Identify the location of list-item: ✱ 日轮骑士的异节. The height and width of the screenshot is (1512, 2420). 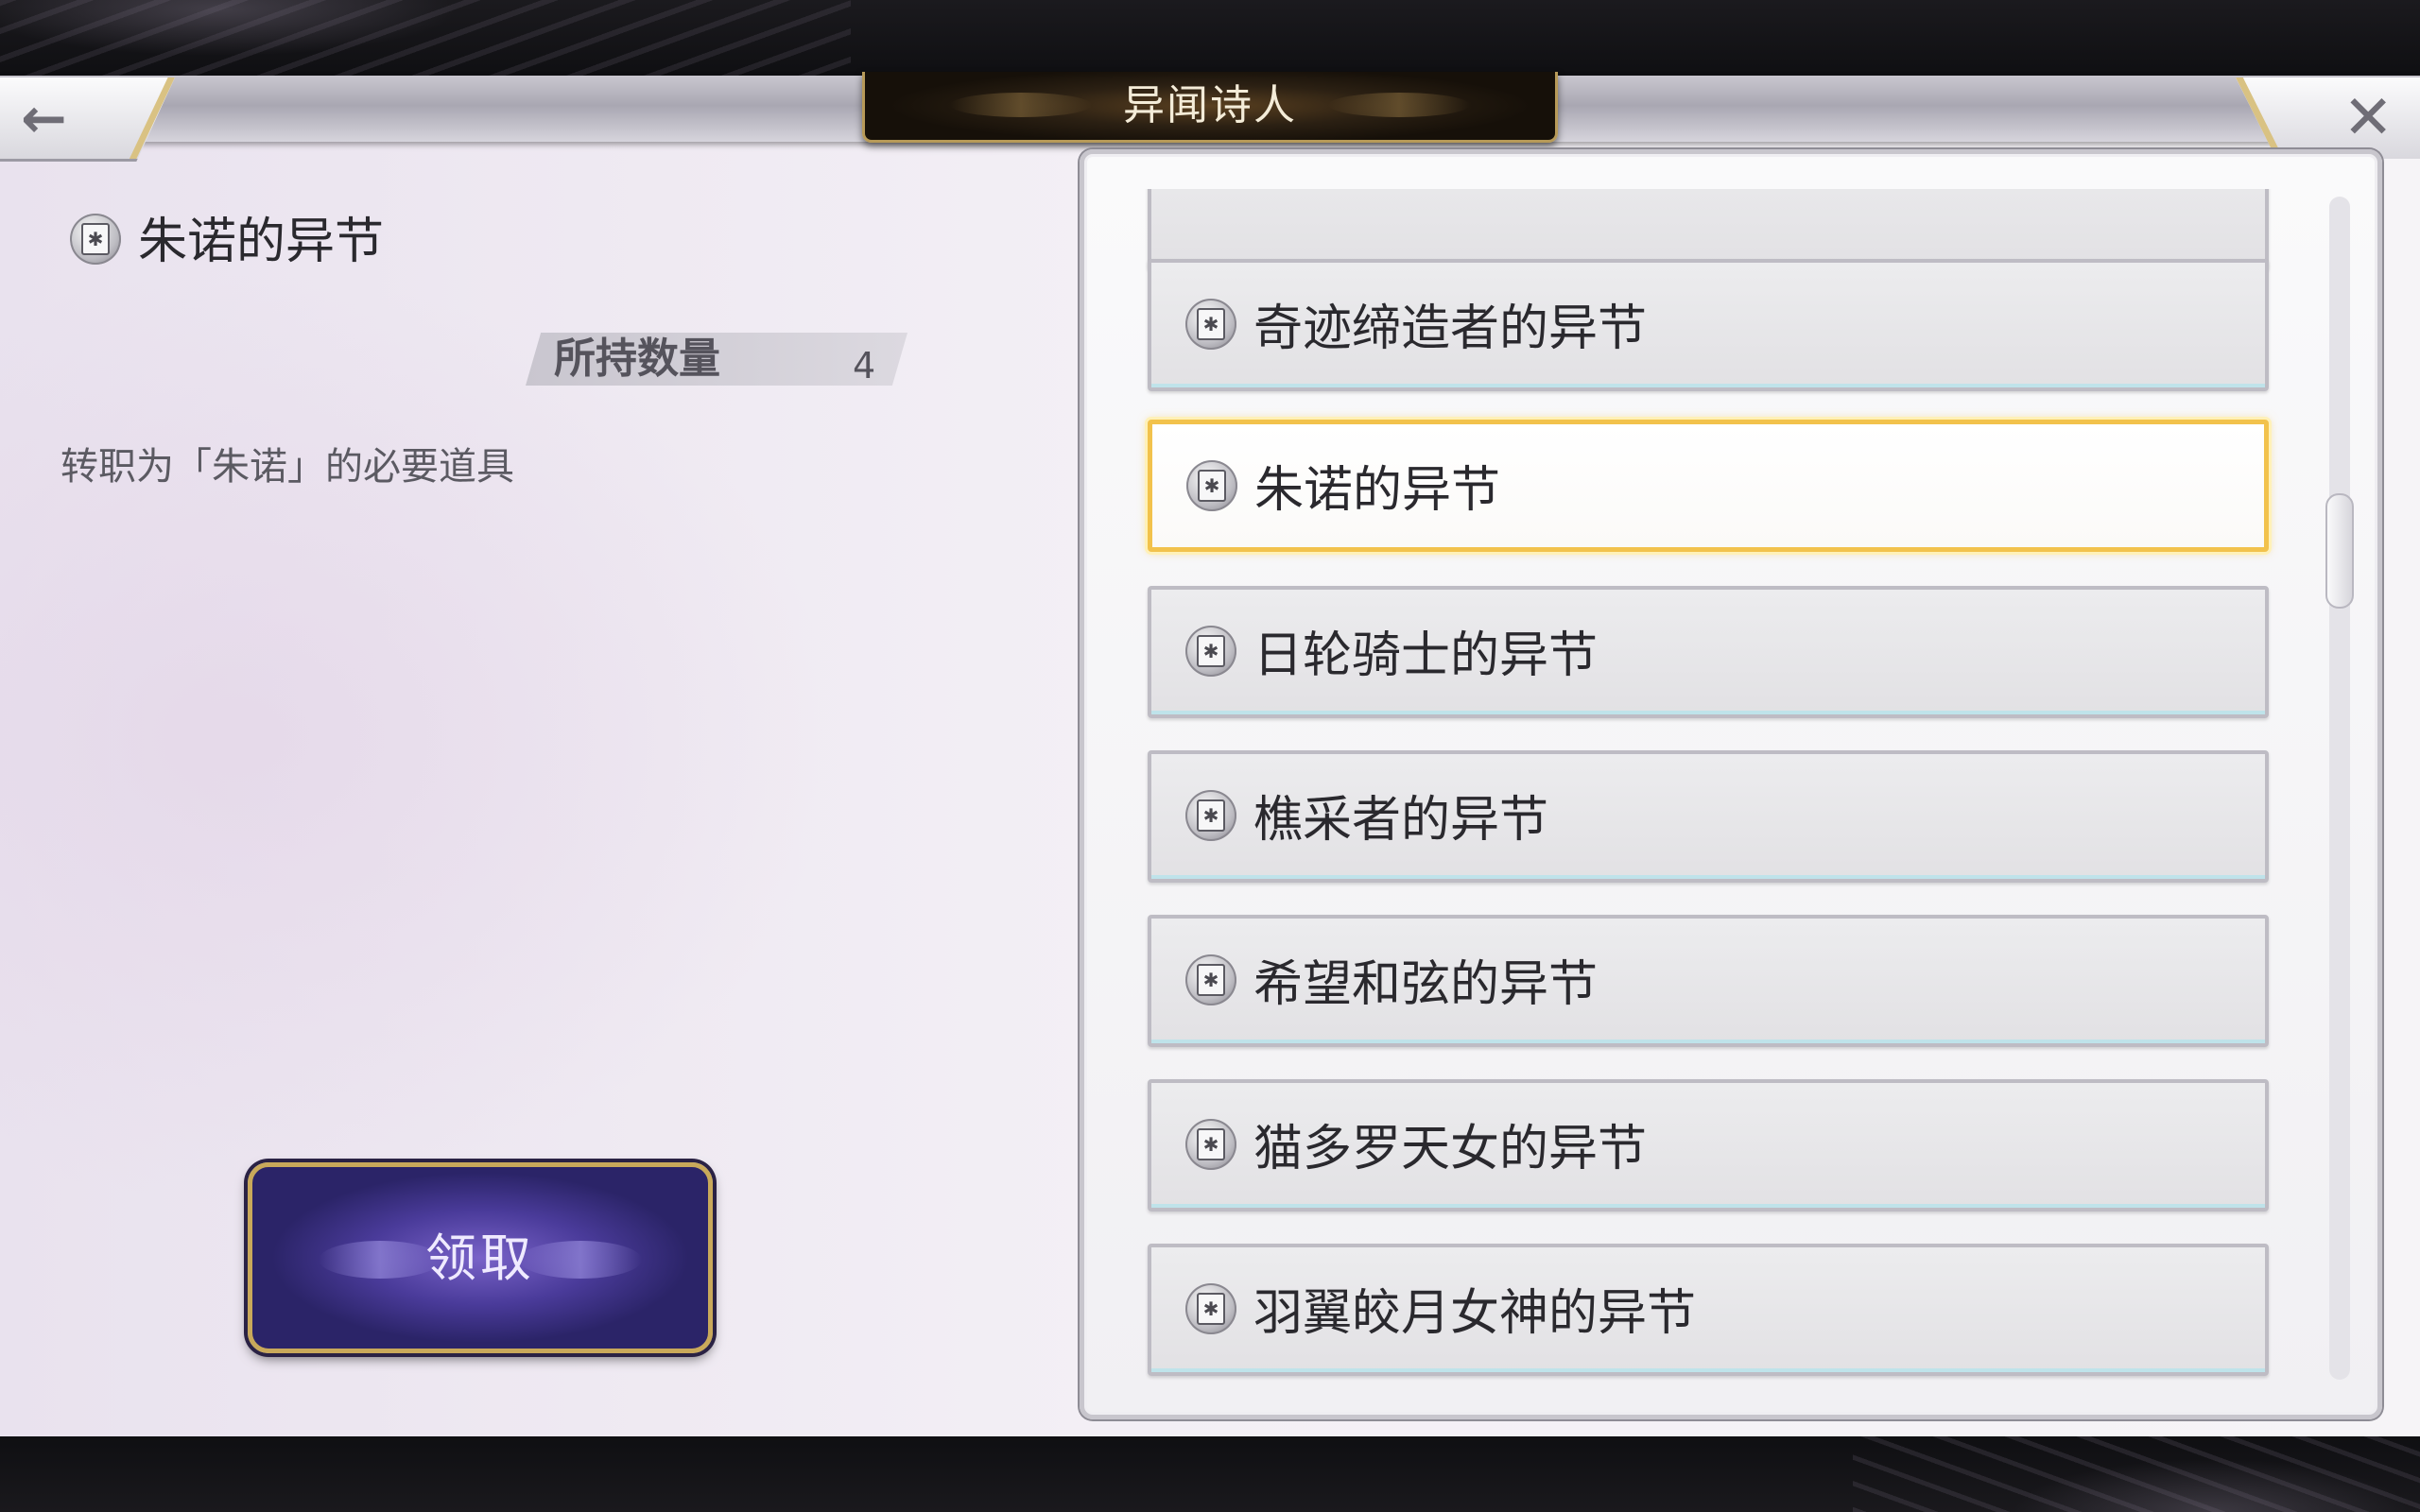
(1708, 652).